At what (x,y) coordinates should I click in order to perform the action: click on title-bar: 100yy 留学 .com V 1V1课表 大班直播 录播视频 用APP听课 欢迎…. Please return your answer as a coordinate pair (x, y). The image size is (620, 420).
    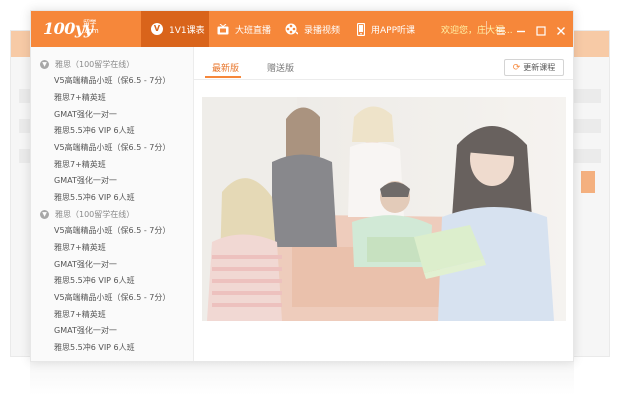
    Looking at the image, I should click on (302, 29).